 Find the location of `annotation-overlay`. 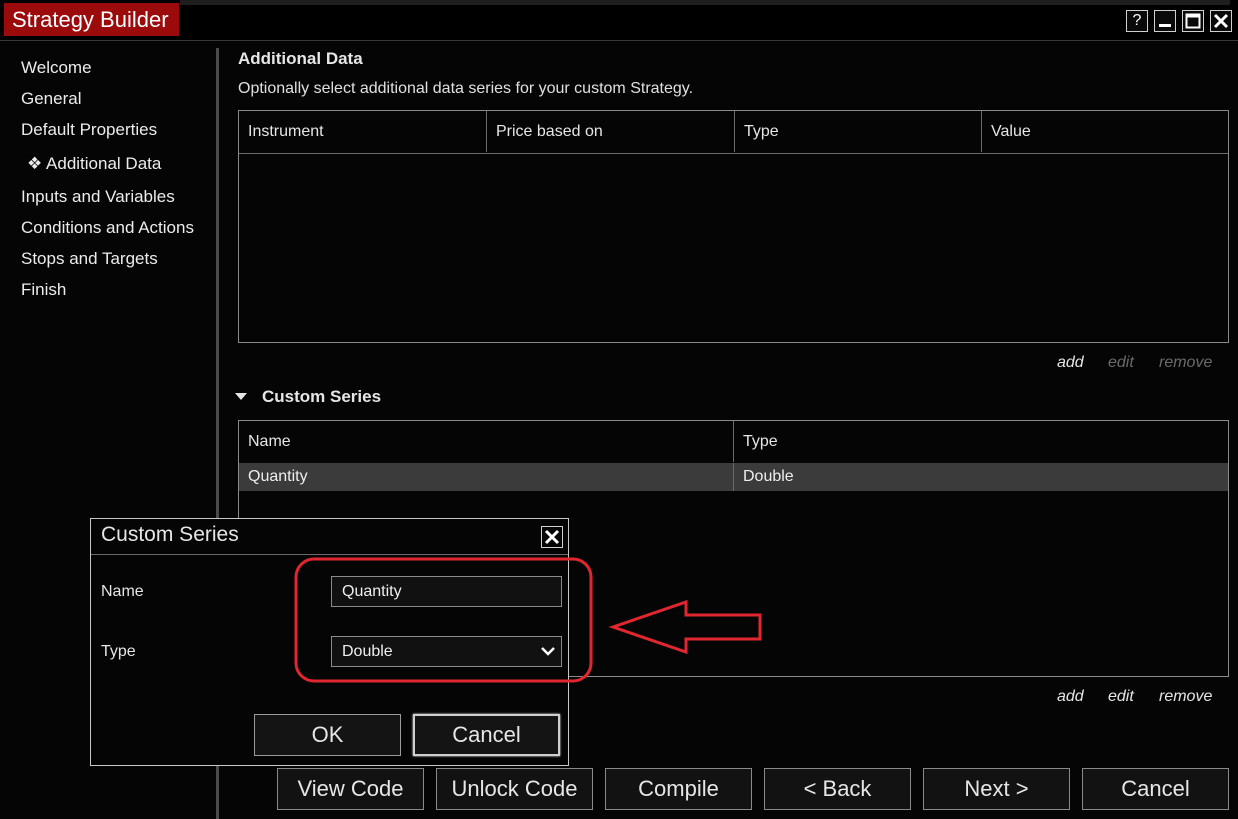

annotation-overlay is located at coordinates (528, 620).